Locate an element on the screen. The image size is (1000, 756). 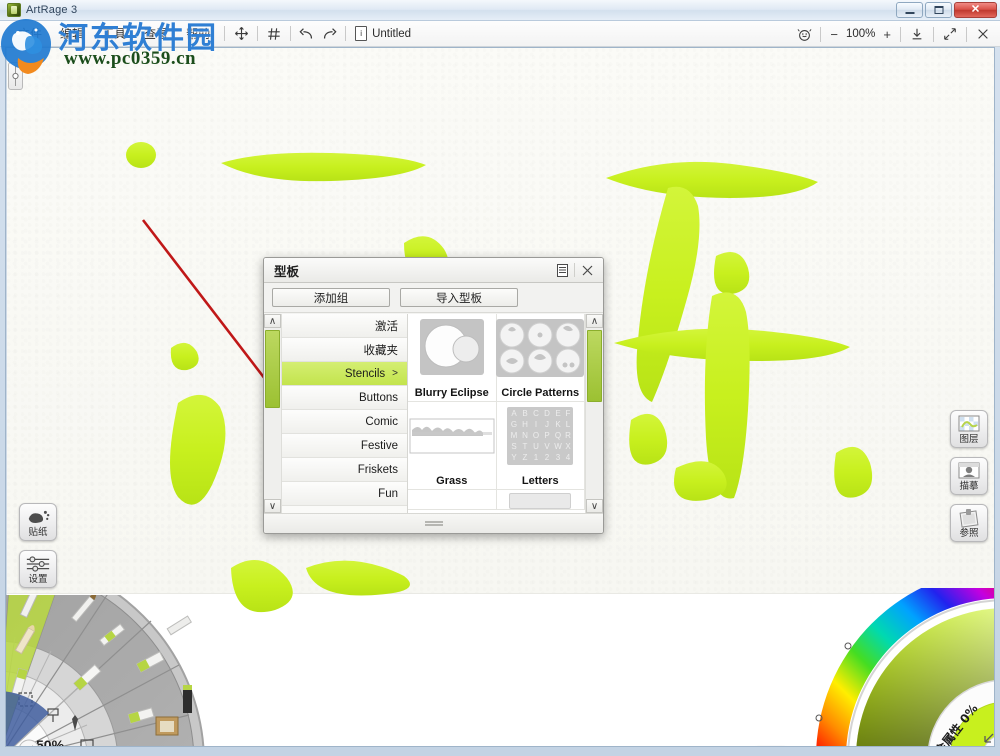
window-controls: ✕ is located at coordinates (946, 10).